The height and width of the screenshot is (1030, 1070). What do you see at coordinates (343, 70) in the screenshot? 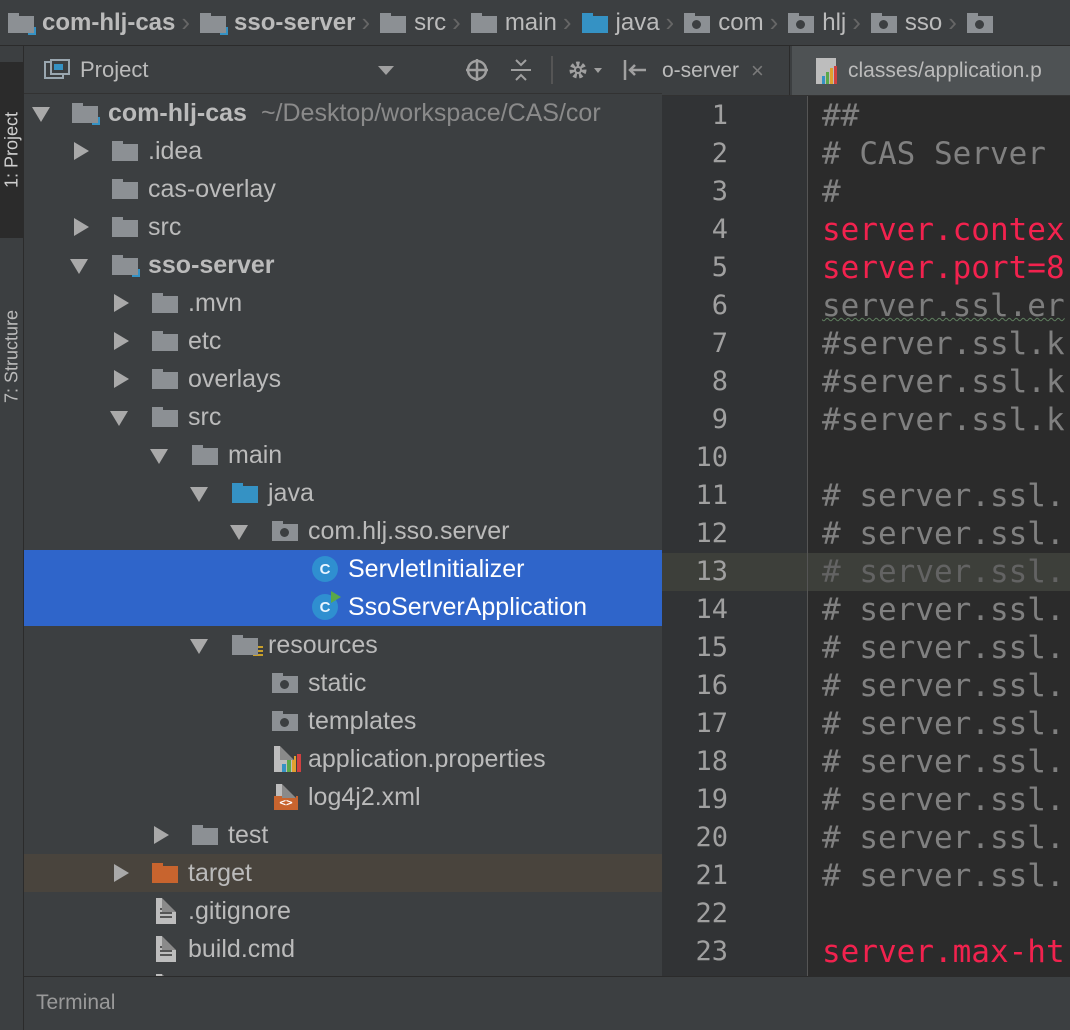
I see `project-panel-header: Project` at bounding box center [343, 70].